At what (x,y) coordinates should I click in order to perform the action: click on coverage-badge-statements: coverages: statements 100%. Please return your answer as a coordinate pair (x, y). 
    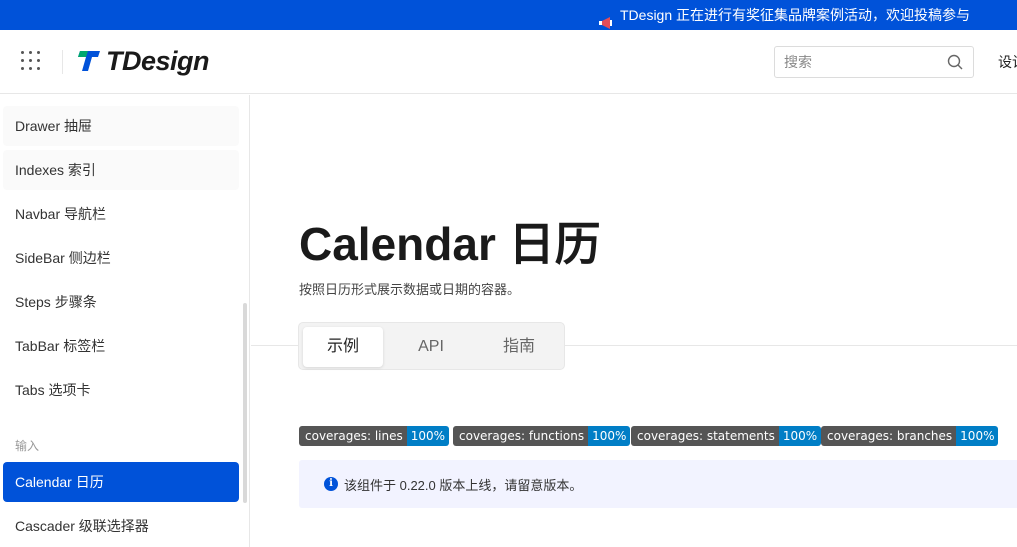
    Looking at the image, I should click on (726, 436).